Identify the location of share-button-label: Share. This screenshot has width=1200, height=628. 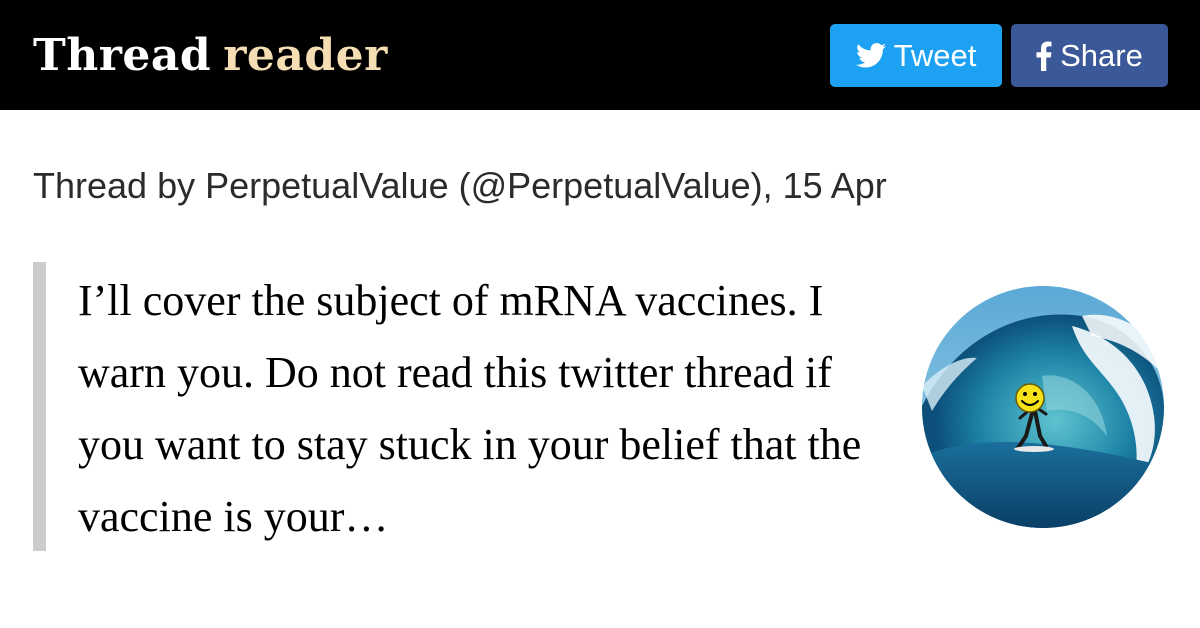
(1101, 55).